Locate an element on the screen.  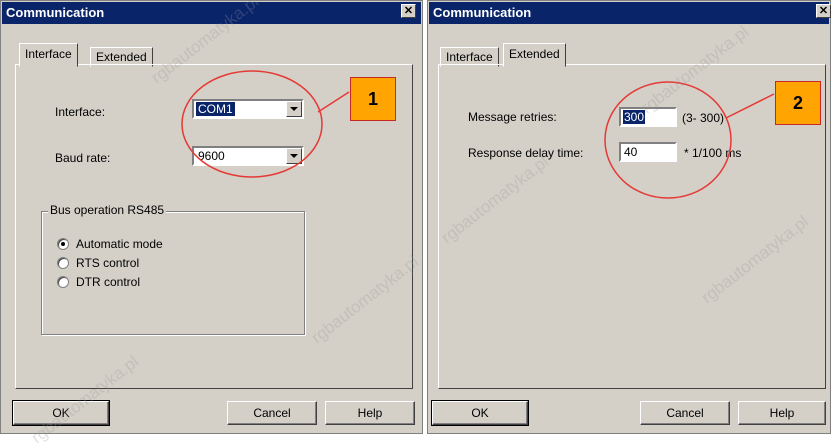
tab-extended: Extended is located at coordinates (534, 55).